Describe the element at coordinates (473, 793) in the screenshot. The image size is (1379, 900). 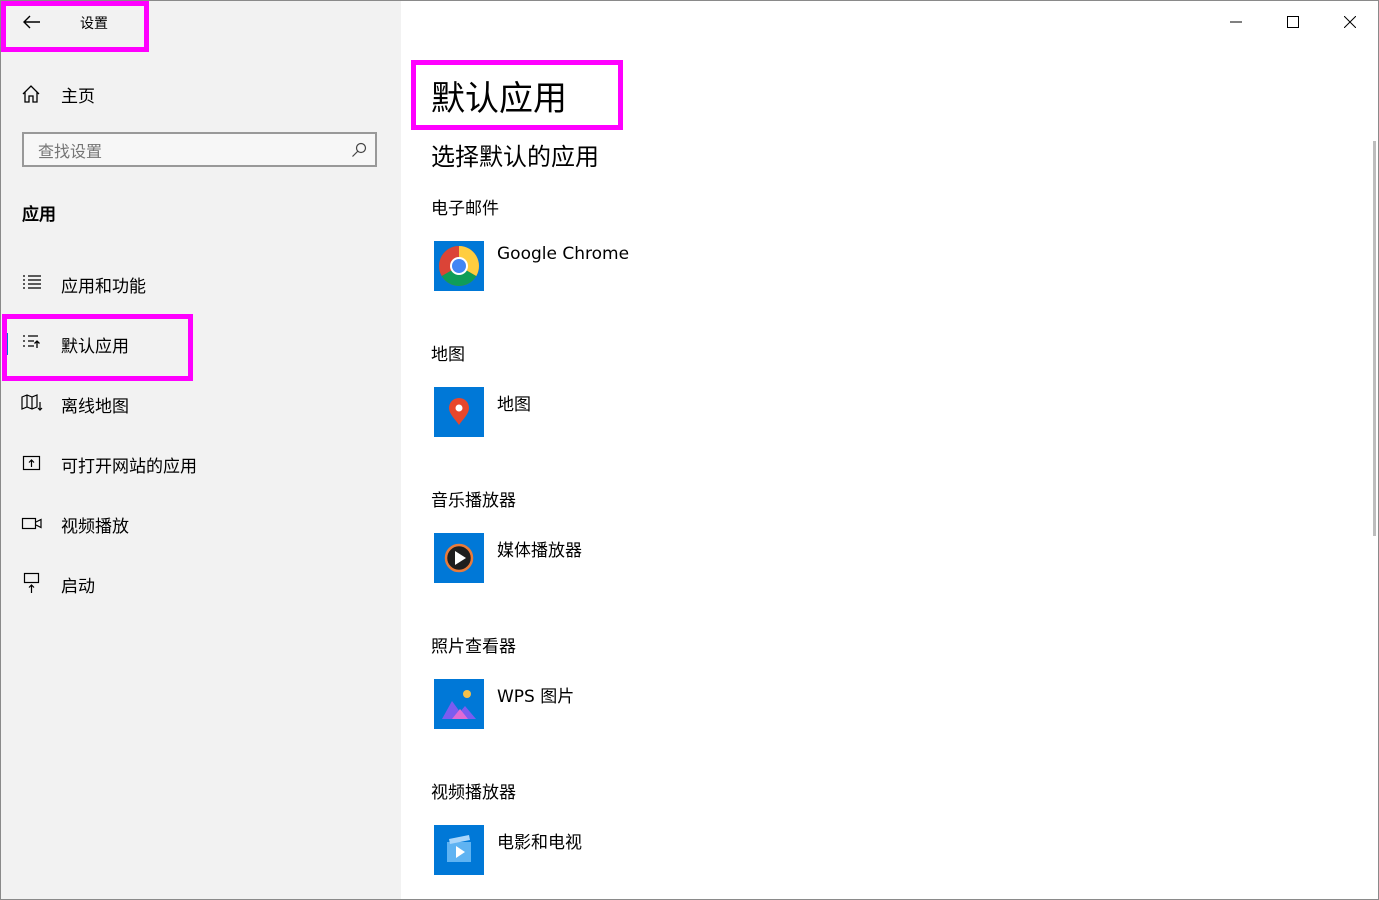
I see `category-label-video-player: 视频播放器` at that location.